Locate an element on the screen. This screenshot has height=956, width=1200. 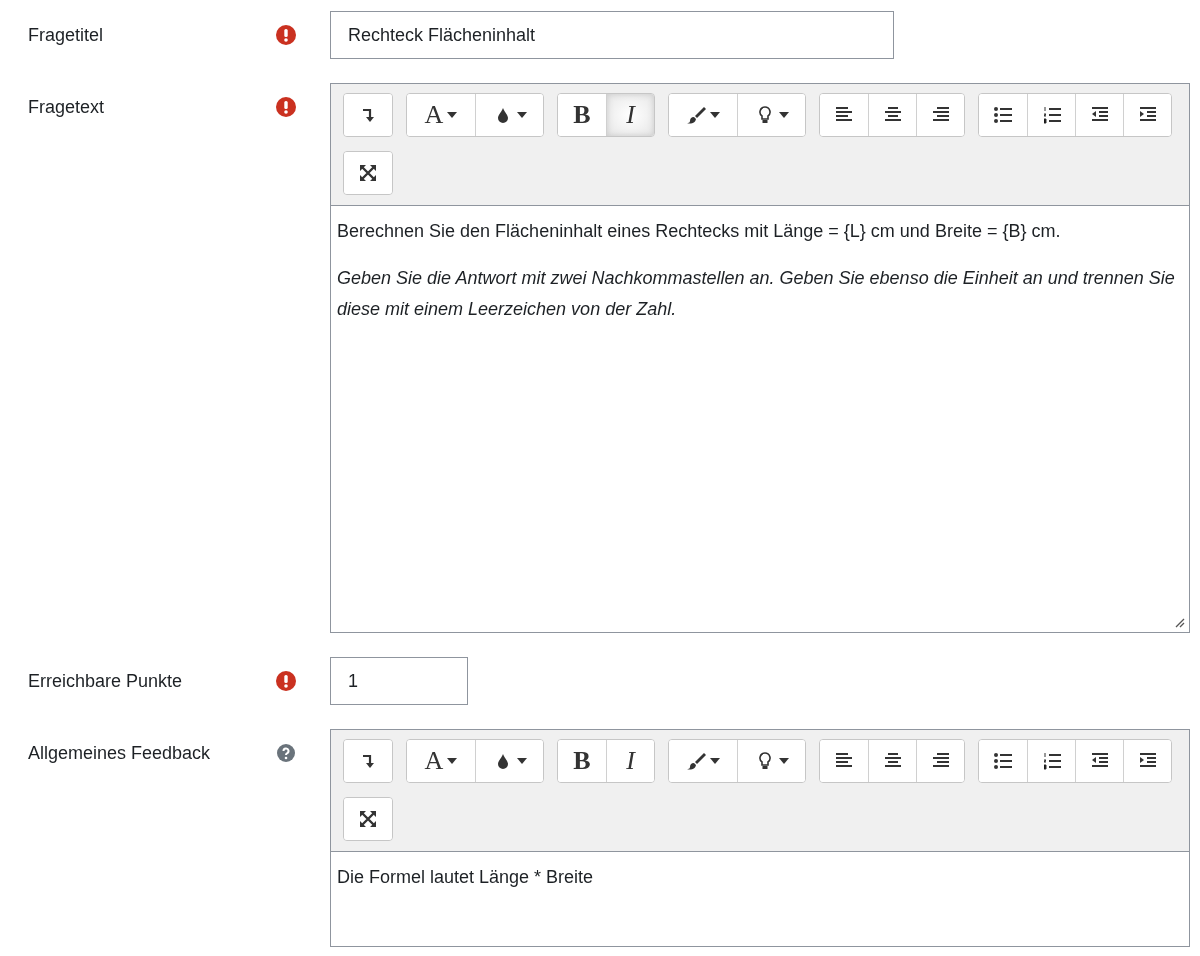
input-field: 1 is located at coordinates (399, 681).